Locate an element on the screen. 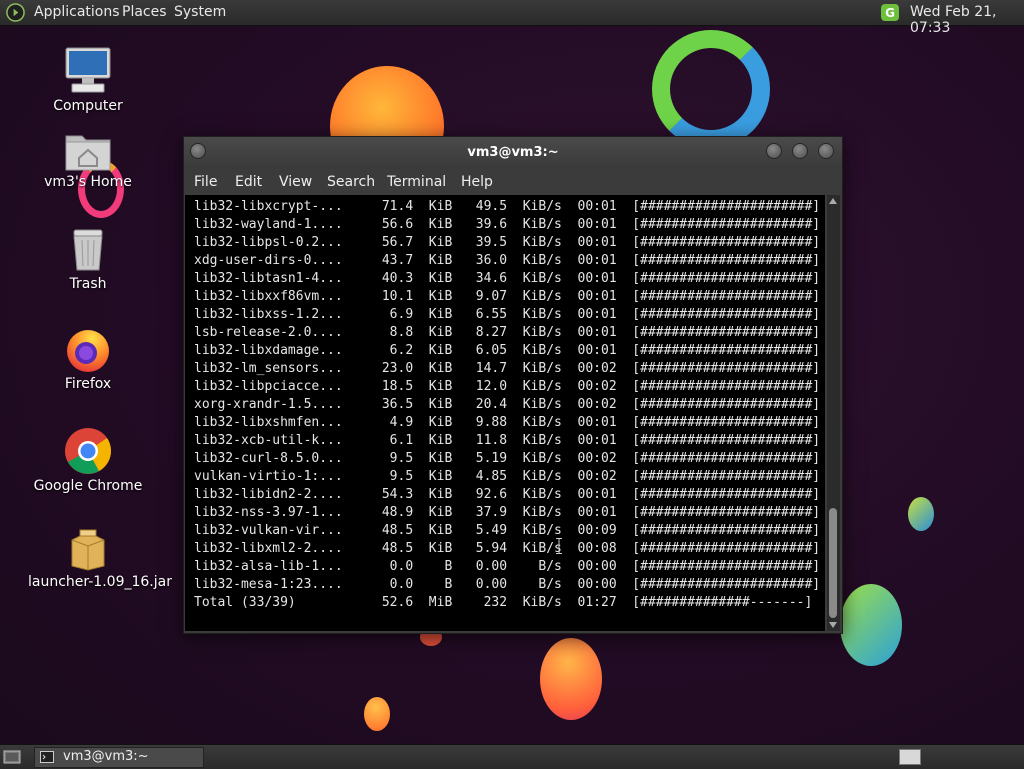 This screenshot has height=769, width=1024. svg-text: G is located at coordinates (890, 13).